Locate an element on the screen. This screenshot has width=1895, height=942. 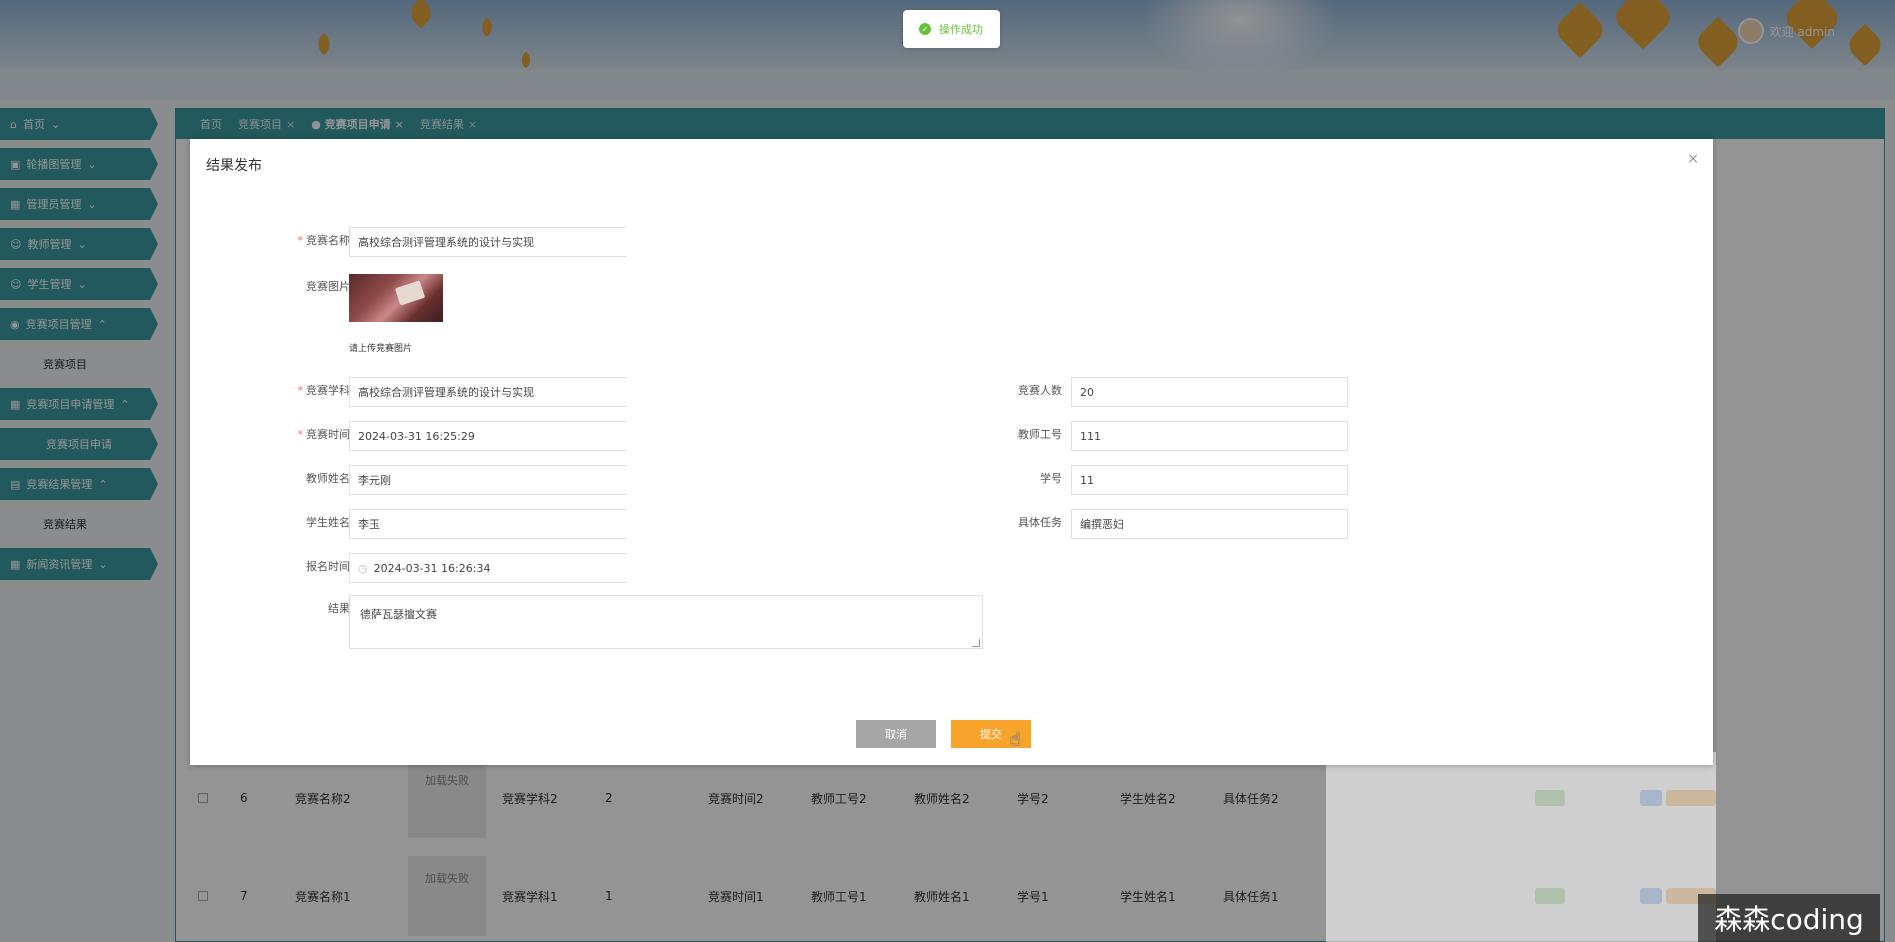
check-circle-icon: ✓ is located at coordinates (925, 29).